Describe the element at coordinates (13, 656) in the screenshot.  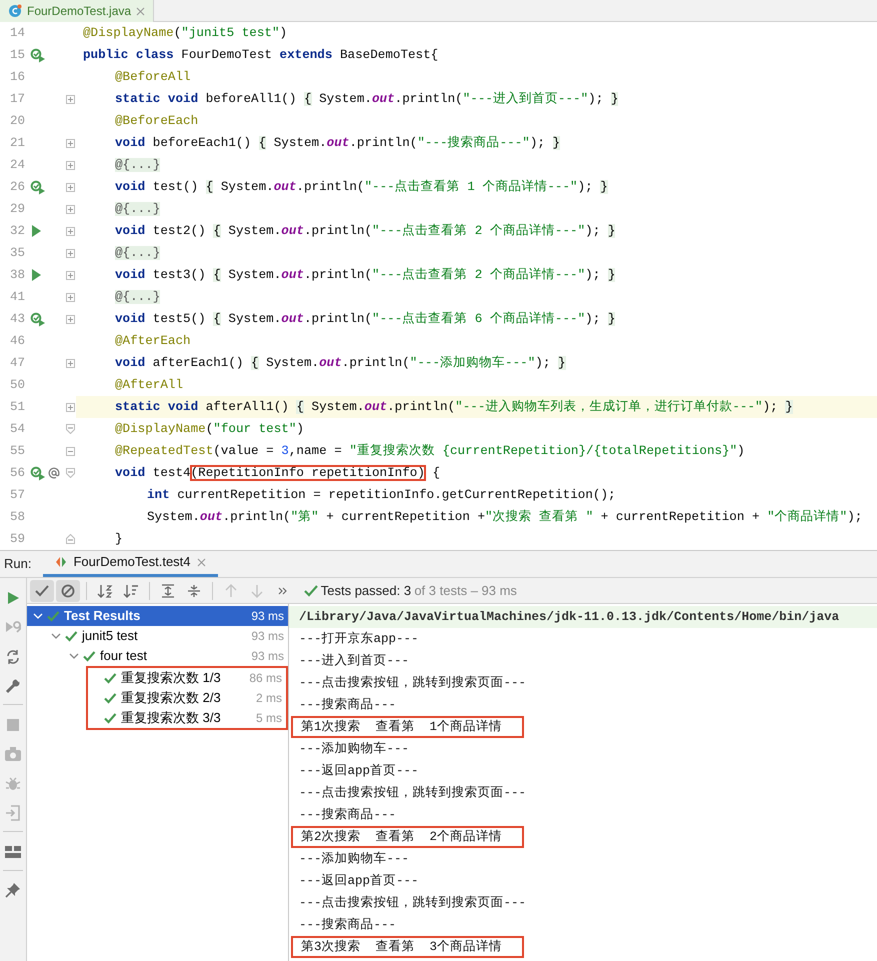
I see `refresh-icon` at that location.